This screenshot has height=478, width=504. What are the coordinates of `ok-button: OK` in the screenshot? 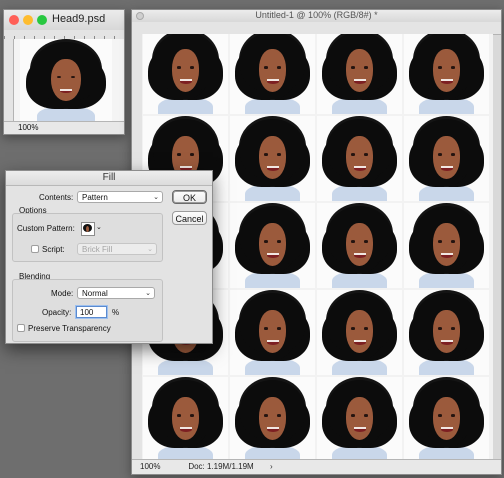 It's located at (189, 197).